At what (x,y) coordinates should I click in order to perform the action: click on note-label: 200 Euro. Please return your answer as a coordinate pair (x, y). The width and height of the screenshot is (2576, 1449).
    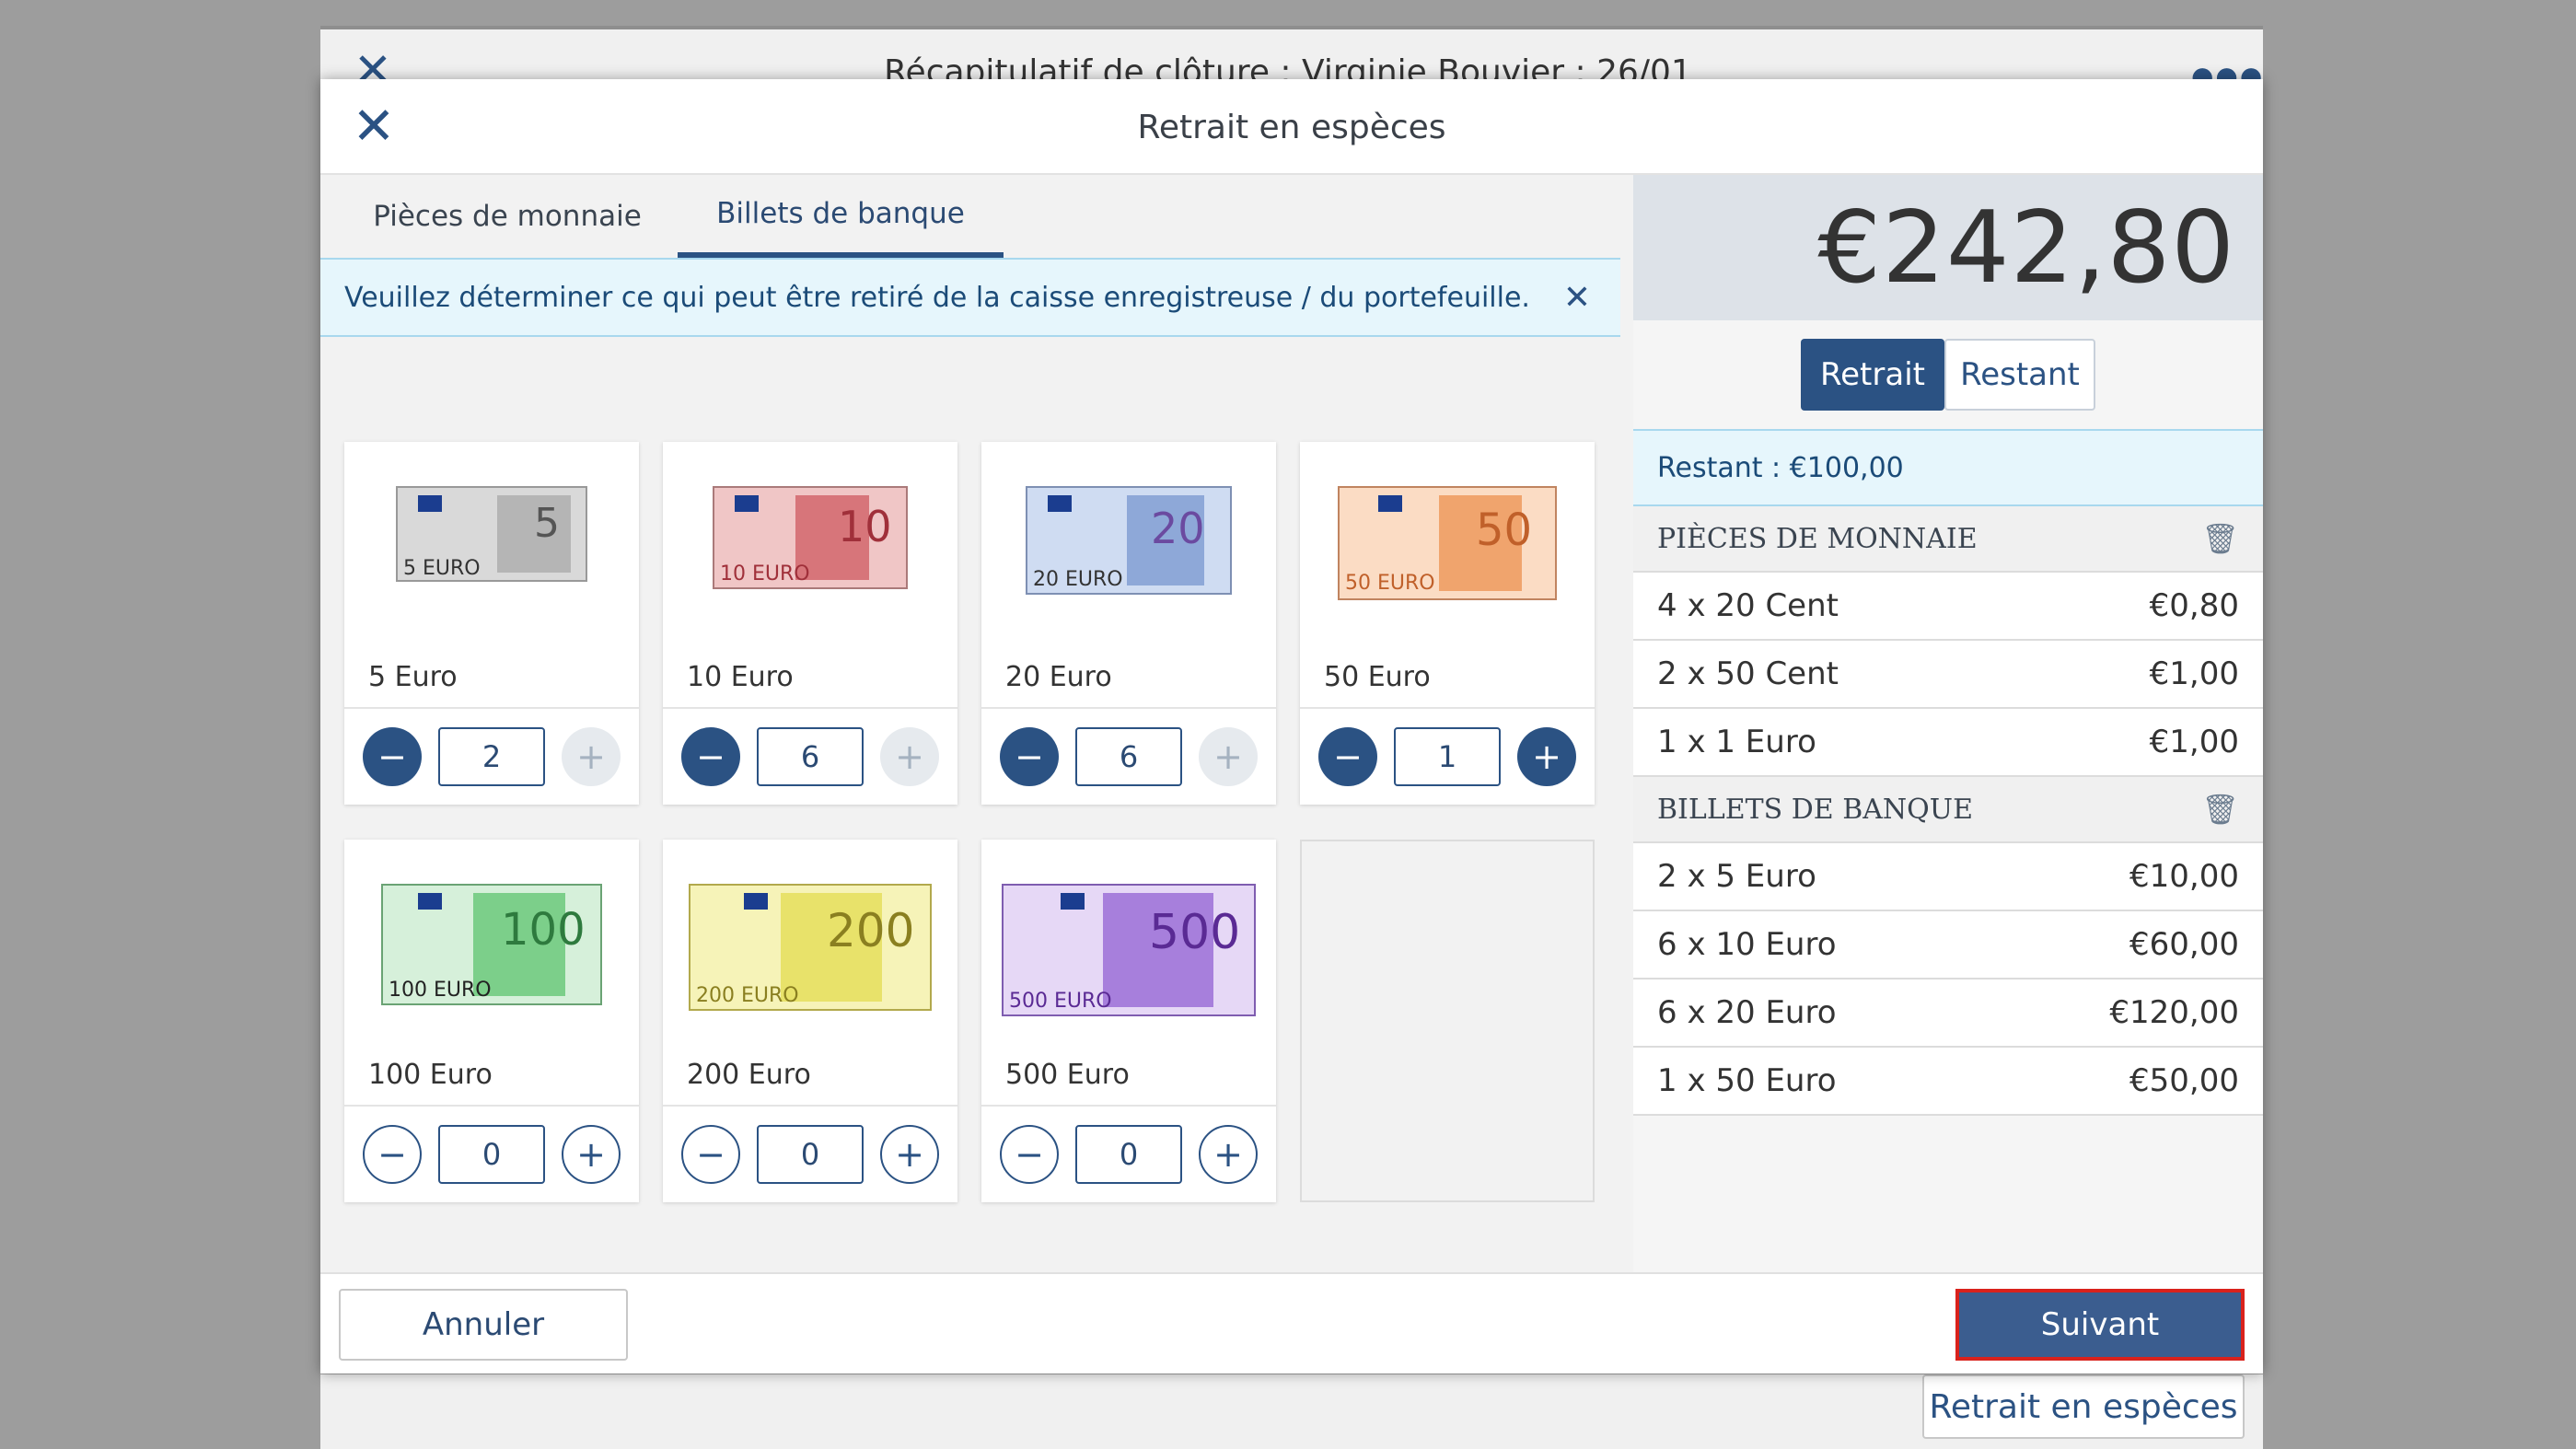
    Looking at the image, I should click on (749, 1075).